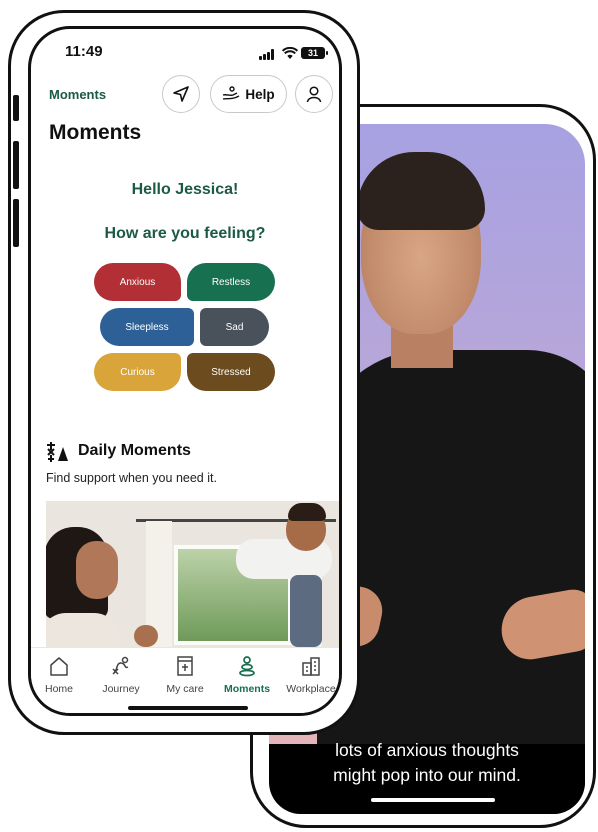 The height and width of the screenshot is (832, 598). I want to click on daily-moments-title: Daily Moments, so click(134, 450).